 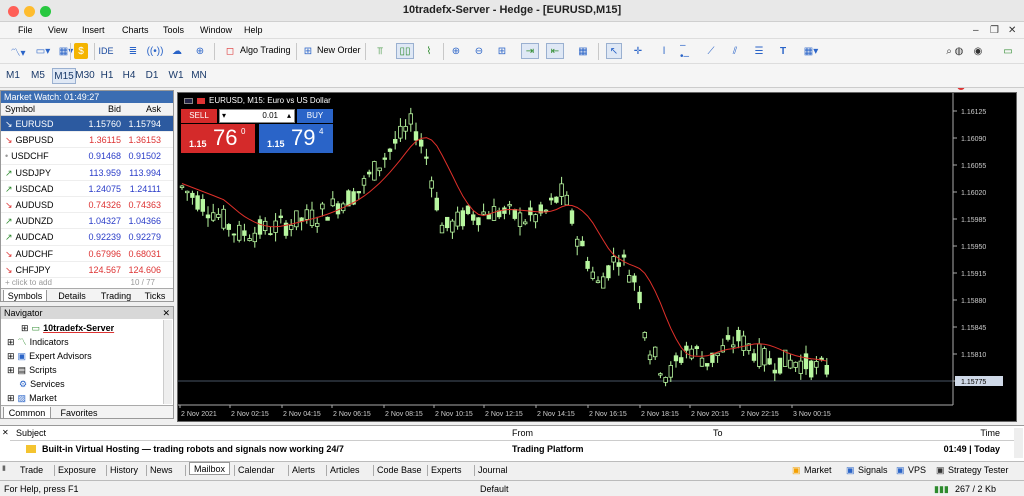 What do you see at coordinates (87, 254) in the screenshot?
I see `market-watch-row: ↘ AUDCHF 0.67996 0.68031` at bounding box center [87, 254].